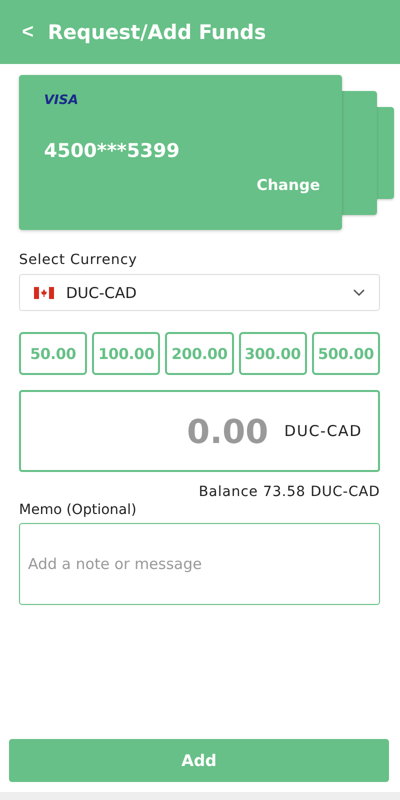 Image resolution: width=400 pixels, height=800 pixels. Describe the element at coordinates (199, 564) in the screenshot. I see `memo-field: Add a note or message` at that location.